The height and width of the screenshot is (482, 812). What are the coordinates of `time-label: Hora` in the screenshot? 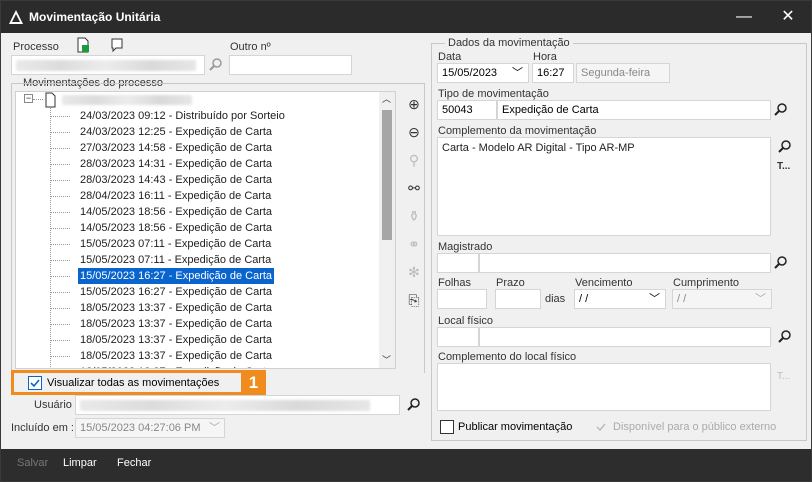 It's located at (545, 57).